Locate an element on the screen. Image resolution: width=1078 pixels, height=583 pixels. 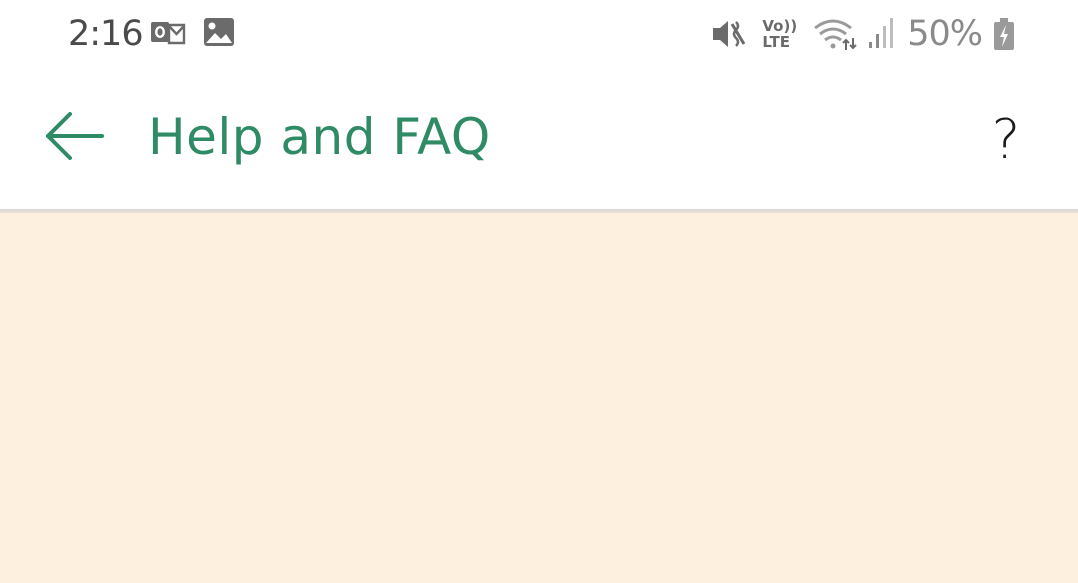
battery-charging-icon is located at coordinates (1004, 34).